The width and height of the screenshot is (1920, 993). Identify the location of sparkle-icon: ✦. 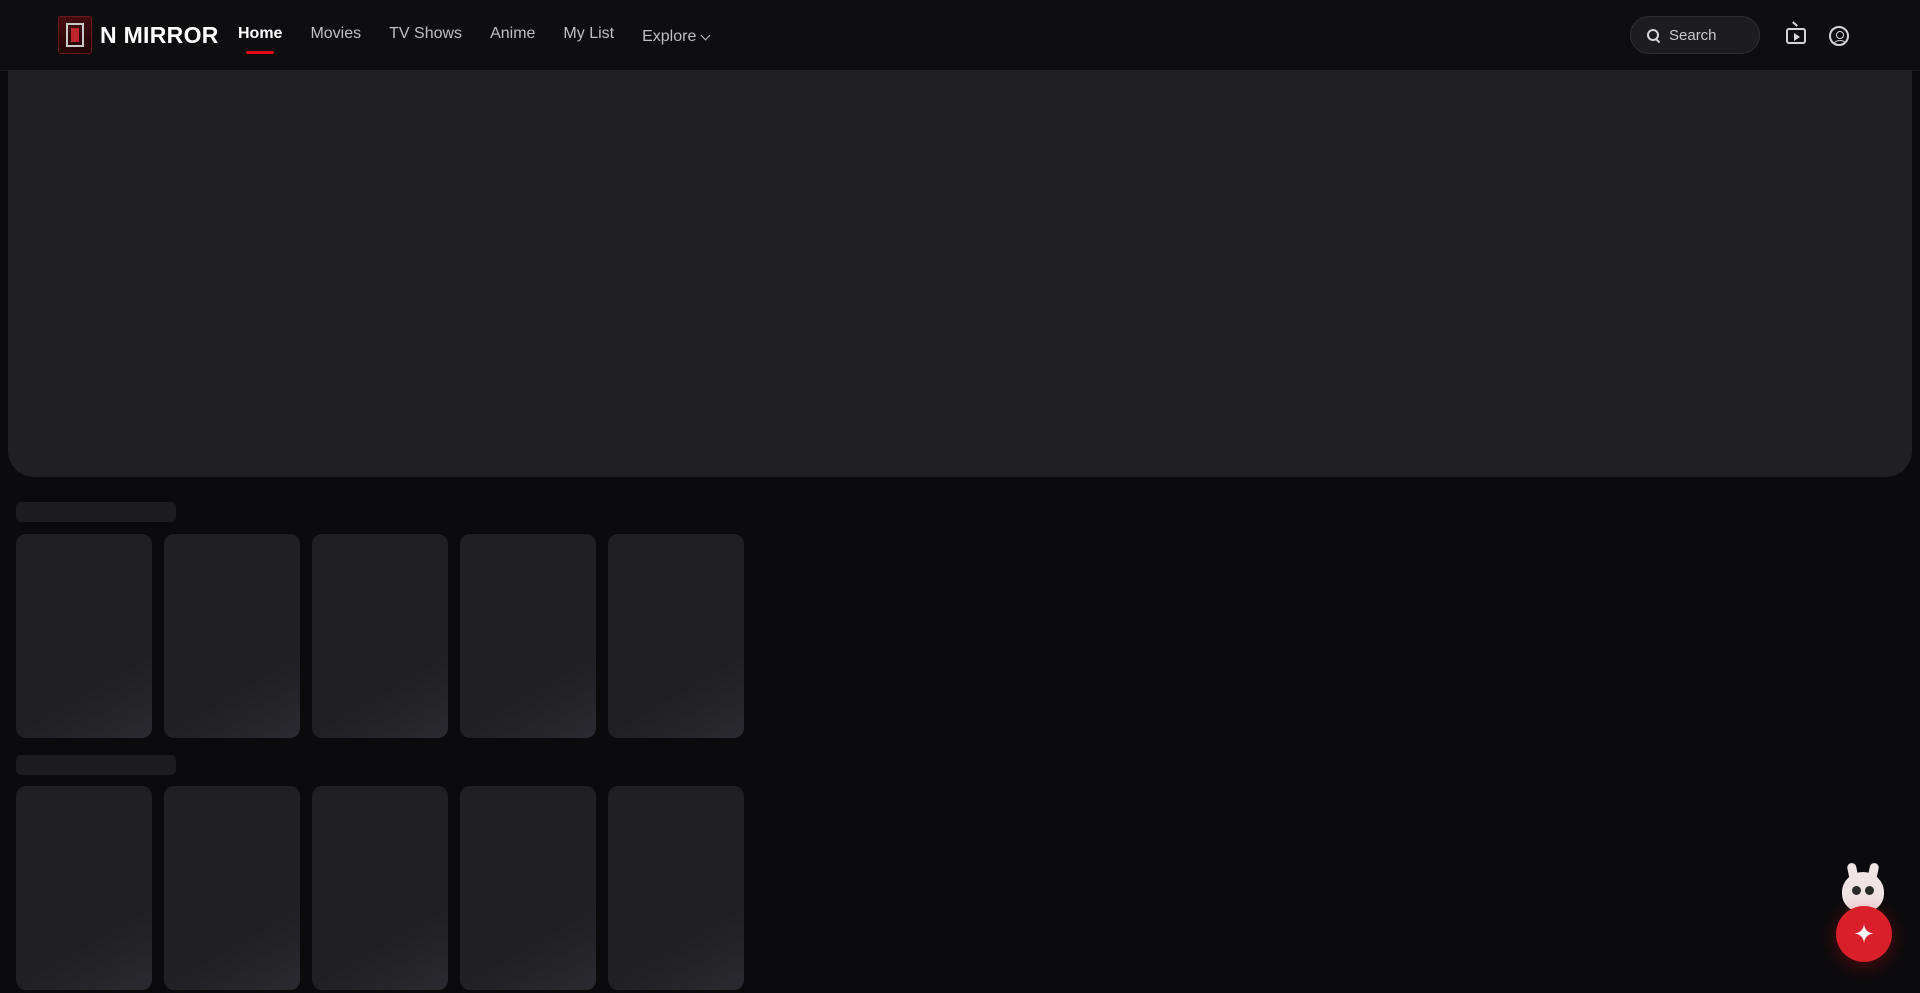
(1864, 934).